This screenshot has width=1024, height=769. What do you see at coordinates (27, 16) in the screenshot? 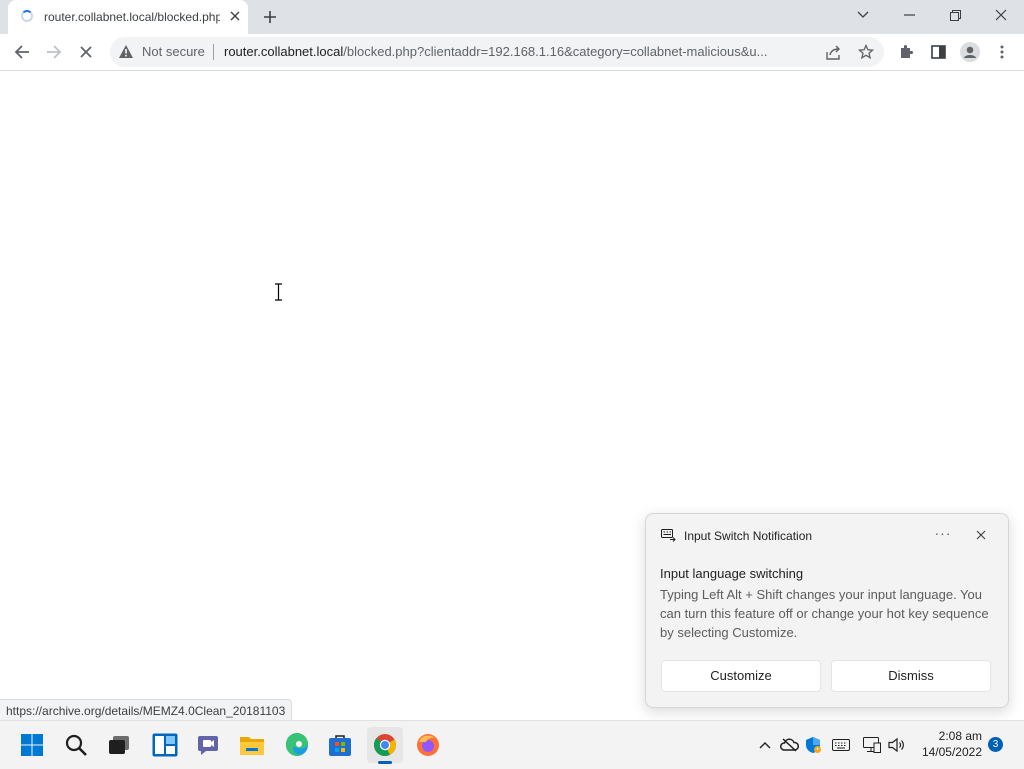
I see `loading-spinner-icon` at bounding box center [27, 16].